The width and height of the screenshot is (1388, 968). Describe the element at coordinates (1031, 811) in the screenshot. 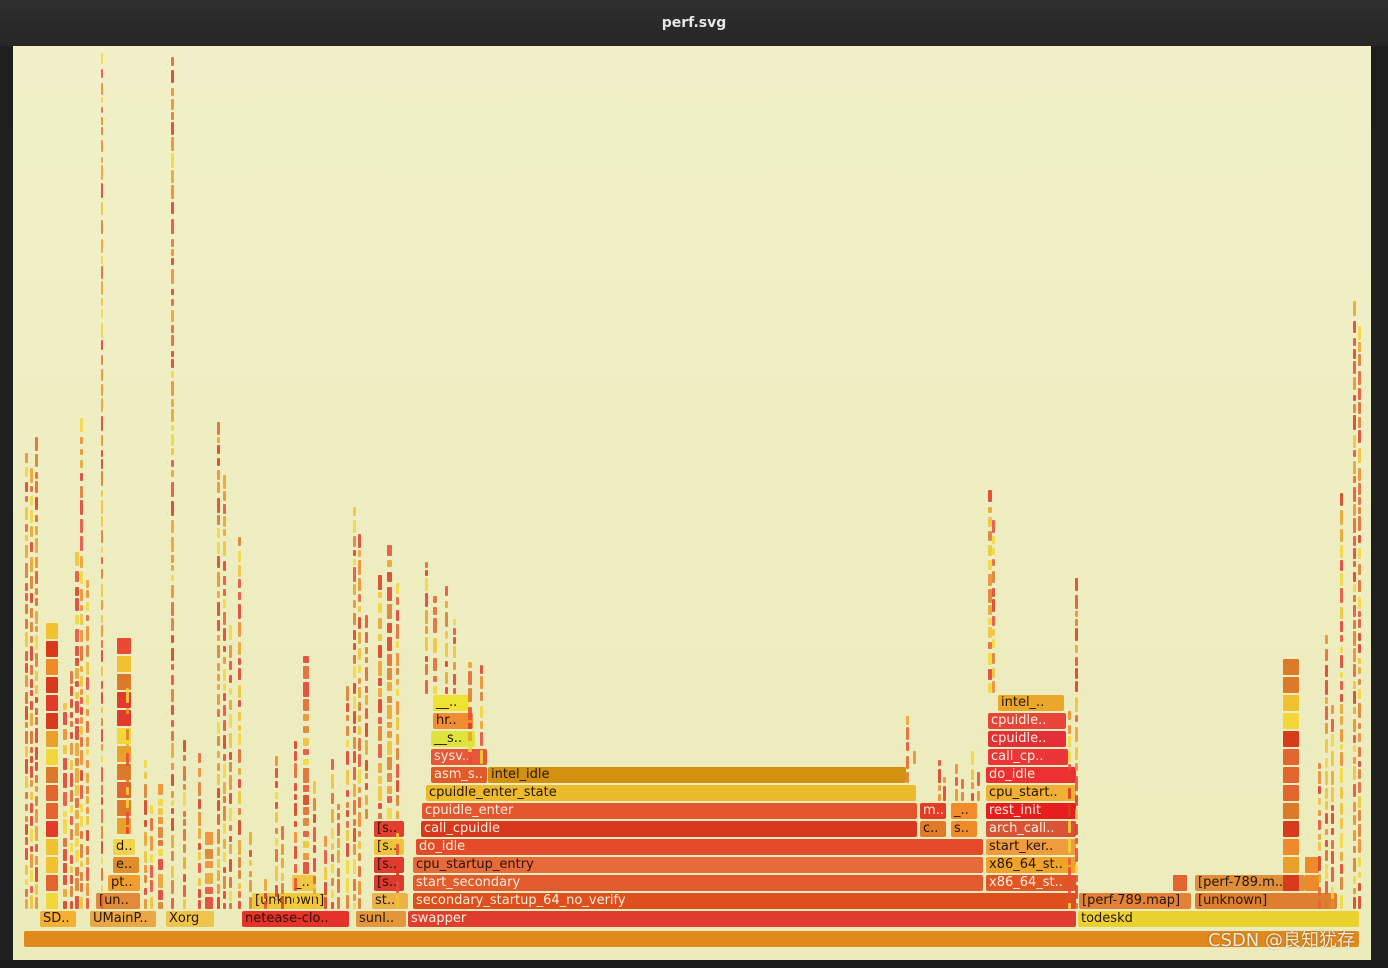

I see `frame-rest-init: rest_init` at that location.